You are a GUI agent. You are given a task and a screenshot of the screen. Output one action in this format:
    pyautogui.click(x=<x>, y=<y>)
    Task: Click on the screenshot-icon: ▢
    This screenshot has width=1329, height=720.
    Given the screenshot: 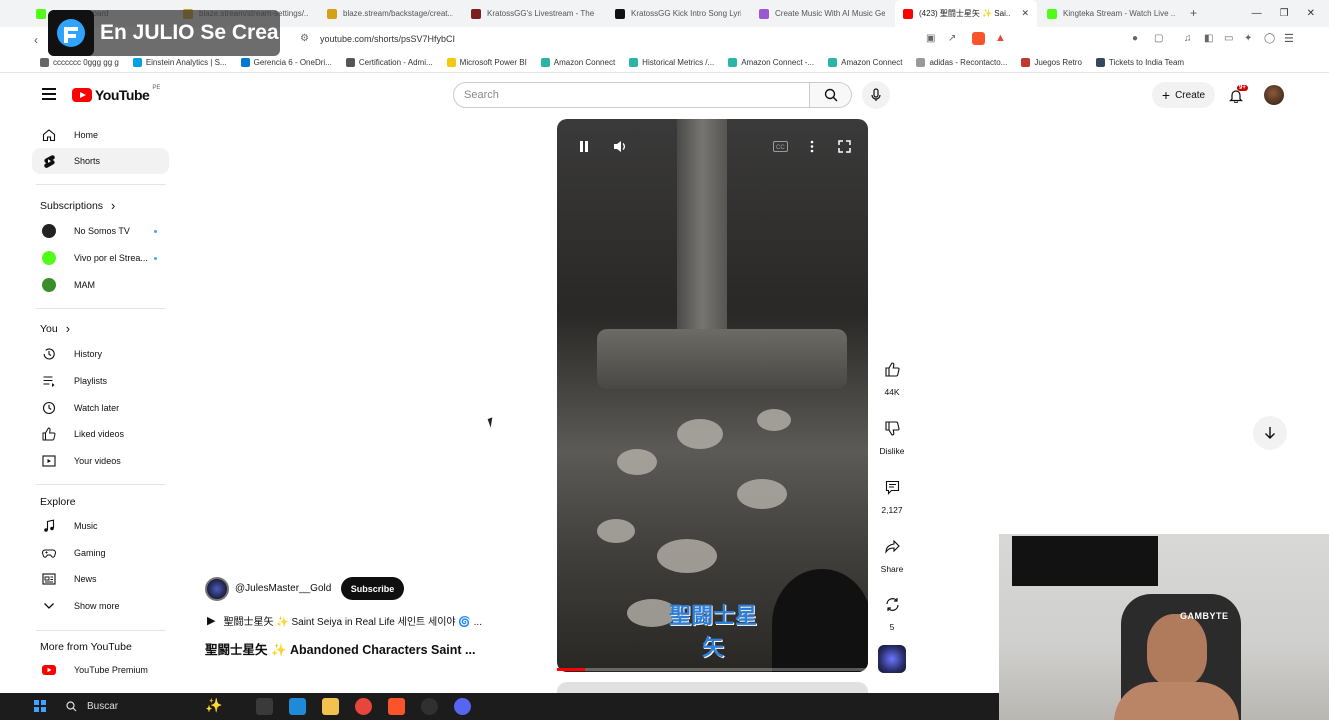 What is the action you would take?
    pyautogui.click(x=1158, y=38)
    